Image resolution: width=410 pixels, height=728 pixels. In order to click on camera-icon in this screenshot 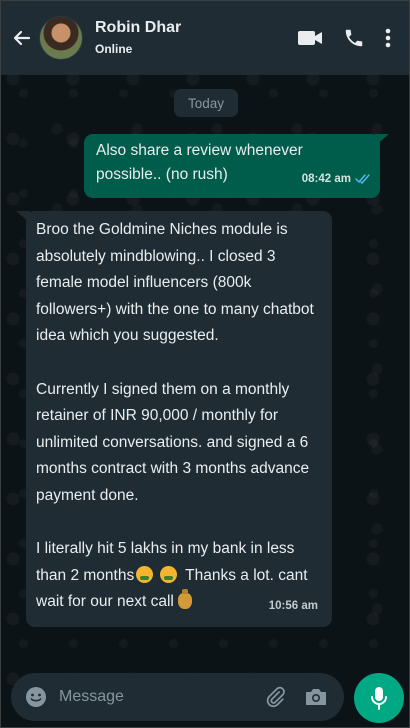, I will do `click(316, 697)`.